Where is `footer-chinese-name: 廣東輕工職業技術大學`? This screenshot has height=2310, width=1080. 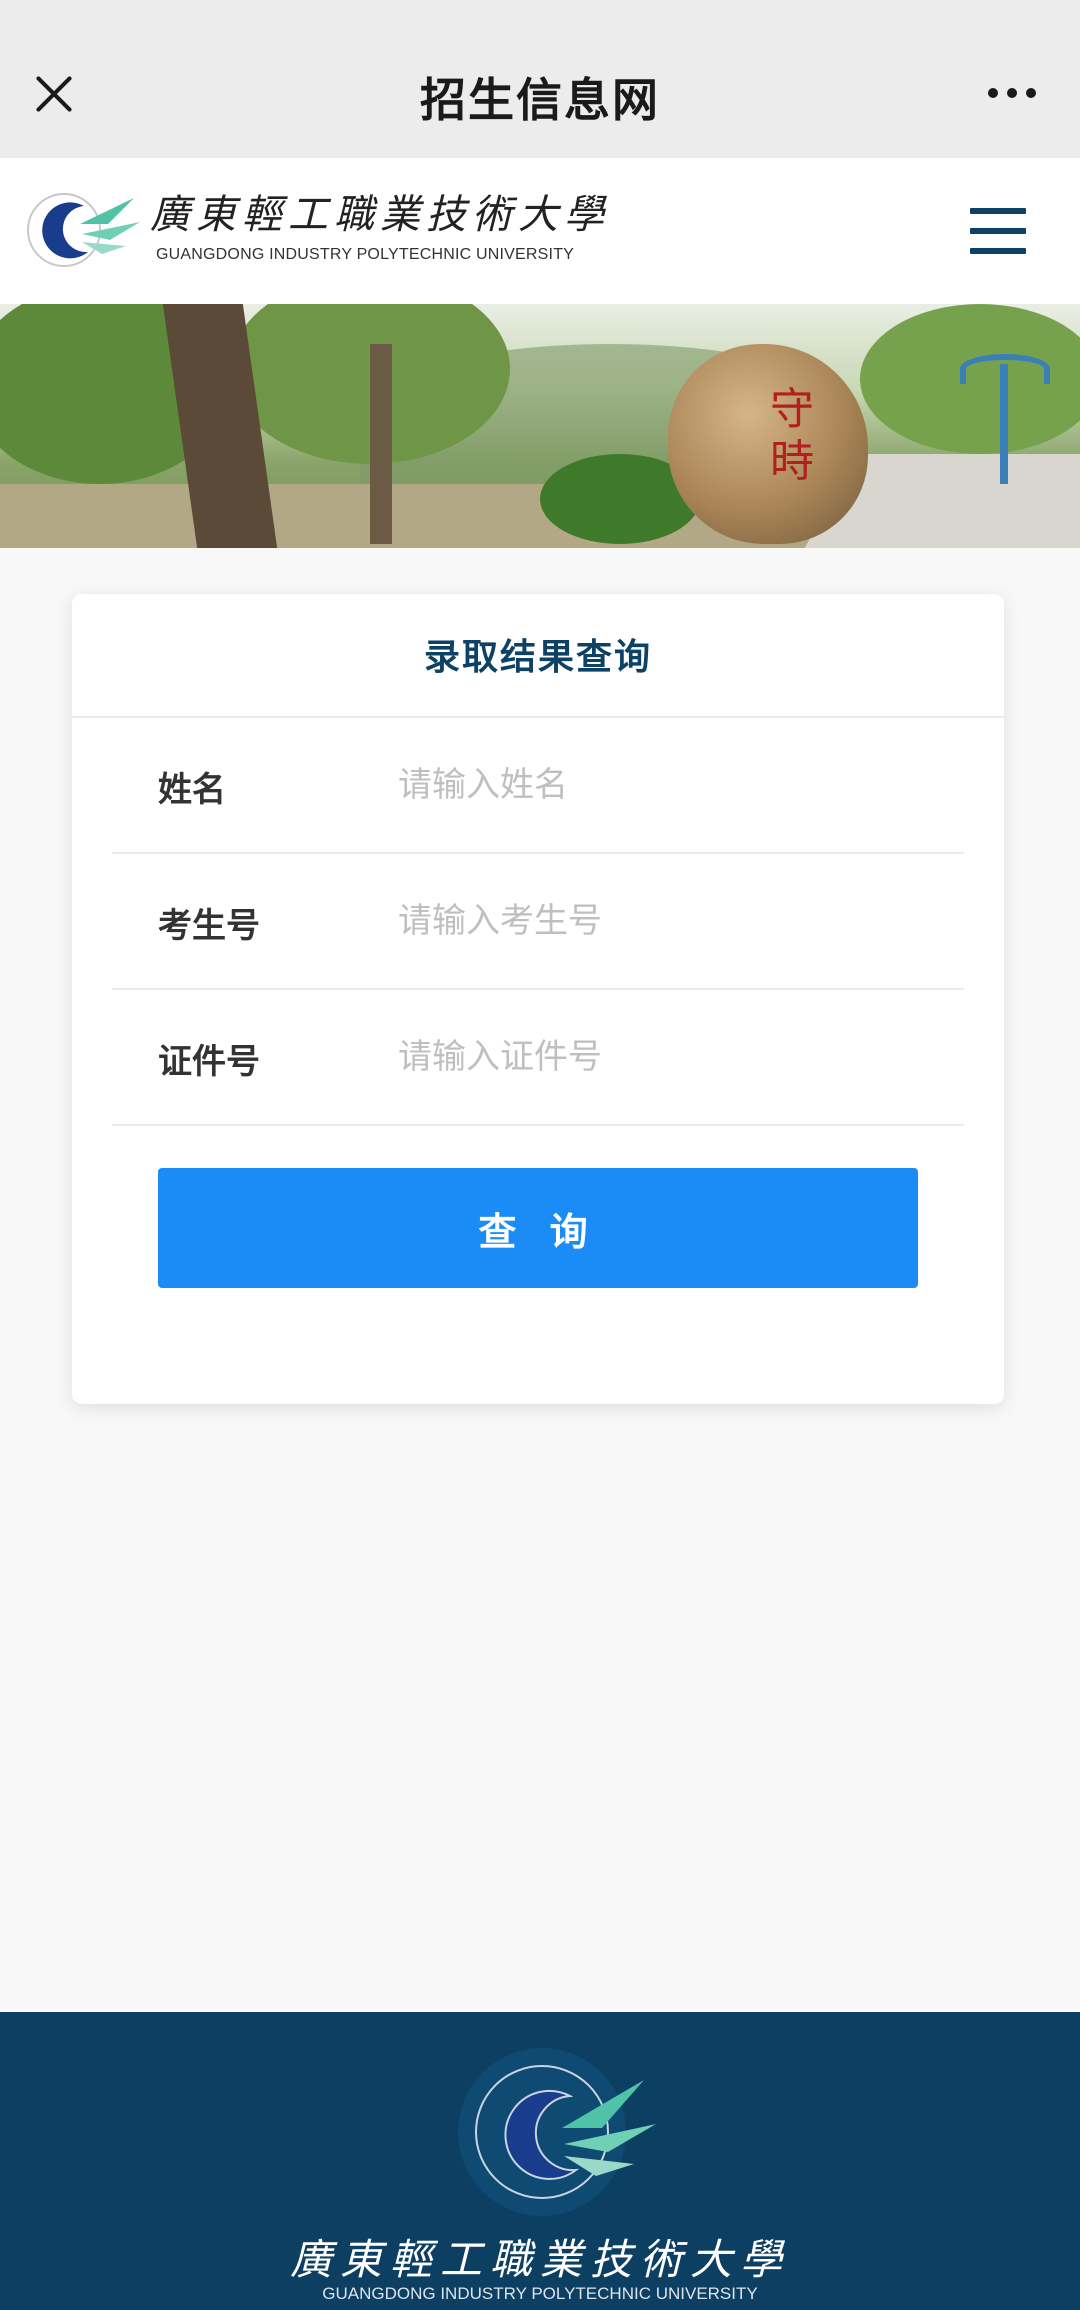
footer-chinese-name: 廣東輕工職業技術大學 is located at coordinates (539, 2259).